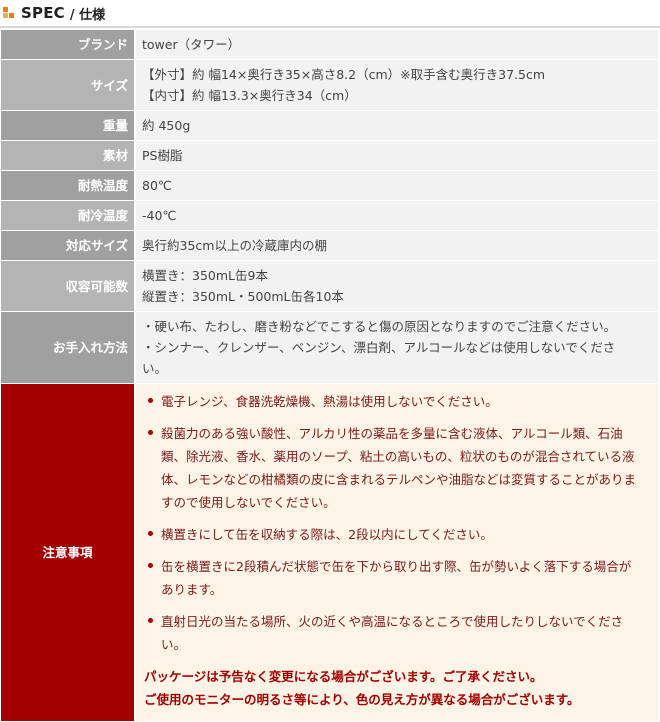 The width and height of the screenshot is (660, 722). I want to click on caution-item-line: 類、除光液、香水、薬用のソープ、粘土の高いもの、粒状のものが混合されている液, so click(398, 456).